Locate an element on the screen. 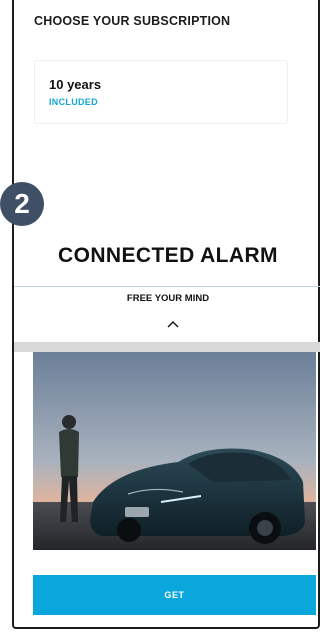 The image size is (323, 633). subscription-plan-card: 10 years INCLUDED is located at coordinates (161, 92).